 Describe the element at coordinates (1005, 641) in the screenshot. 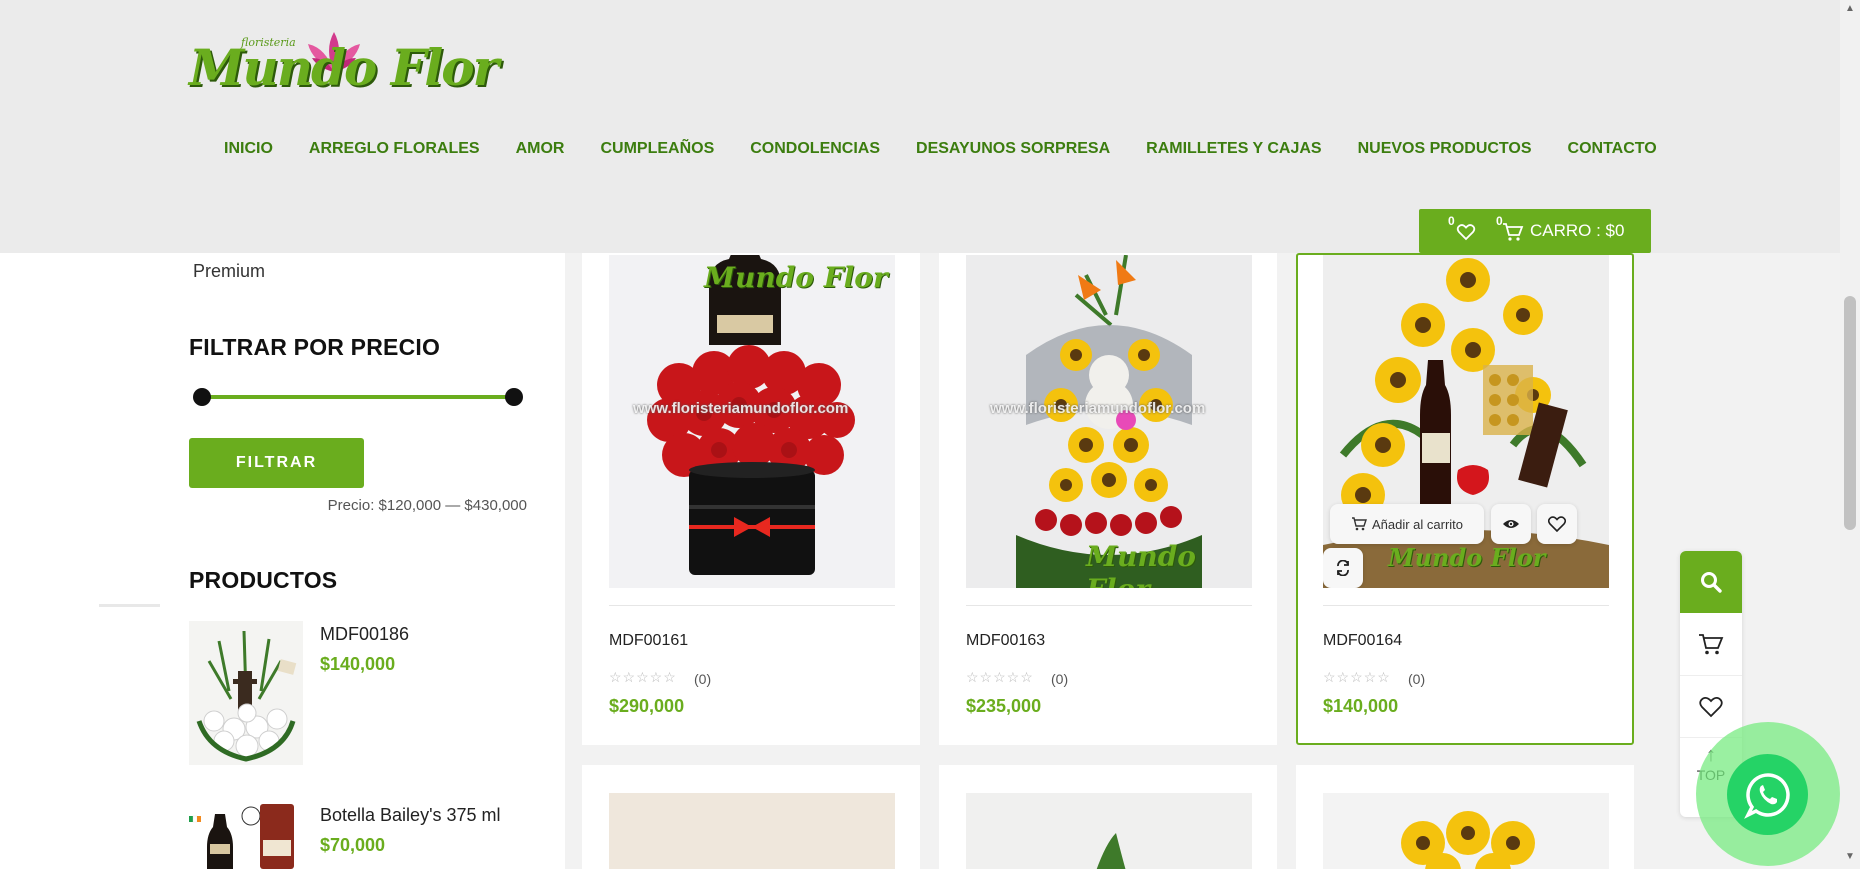

I see `product-title: MDF00163` at that location.